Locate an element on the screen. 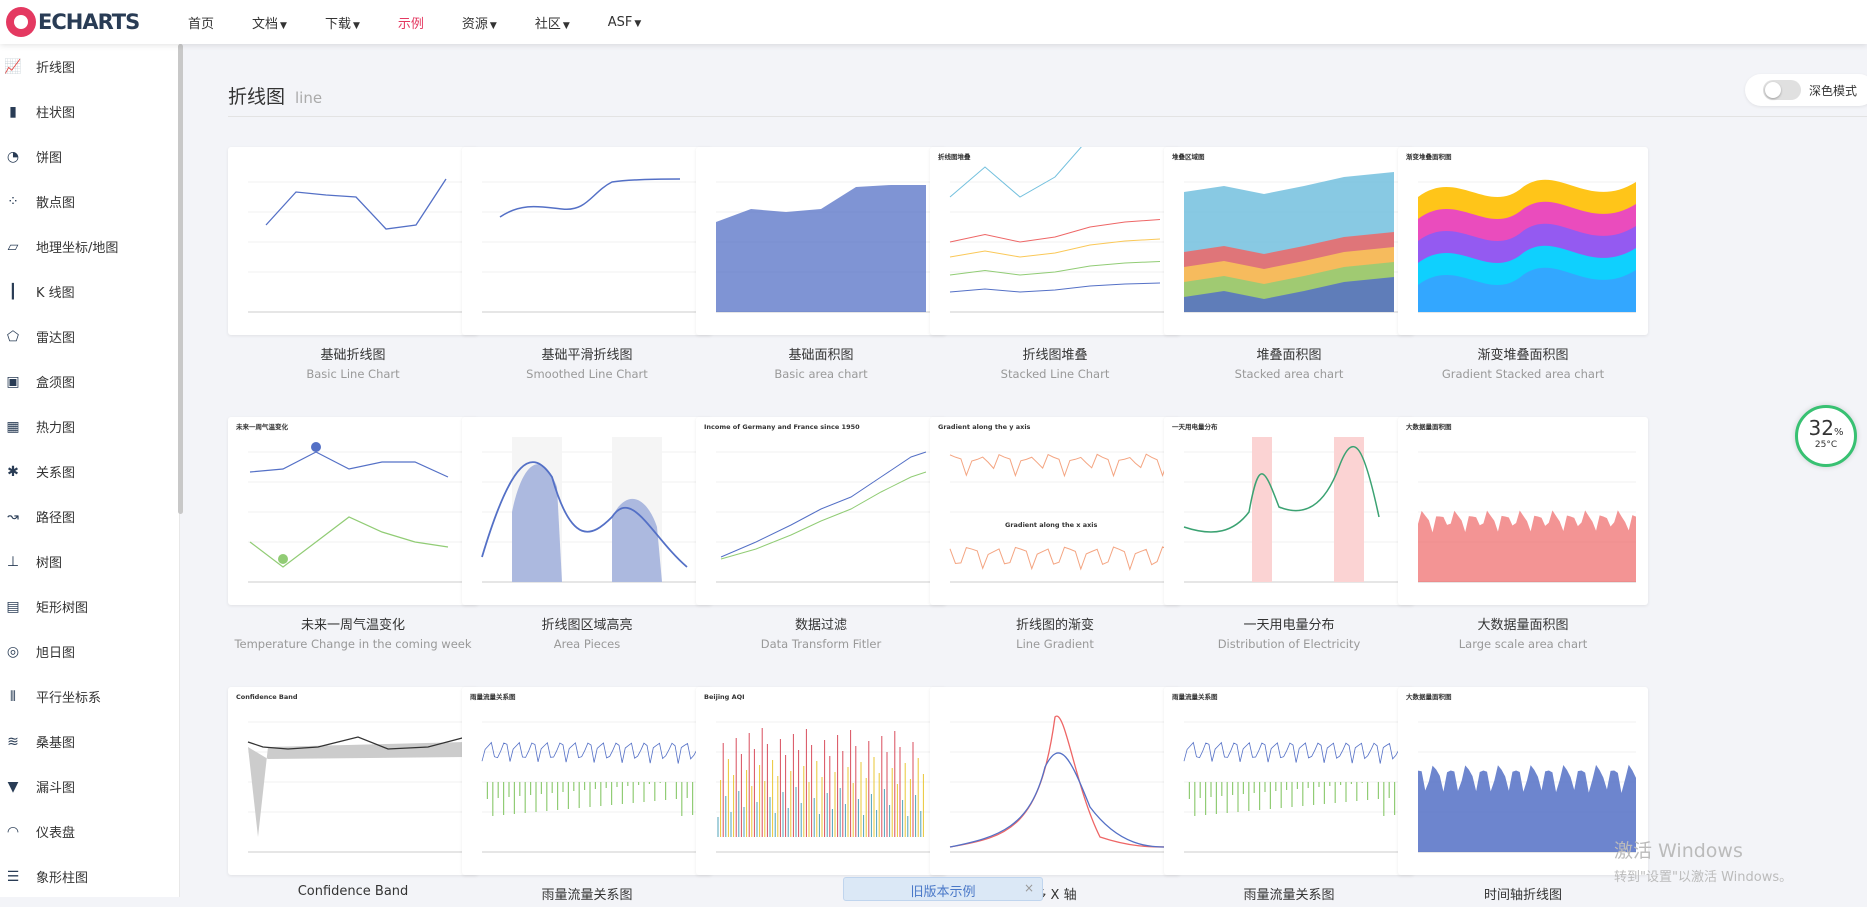 This screenshot has width=1867, height=907. nav-item-4: 资源 ▼ is located at coordinates (479, 22).